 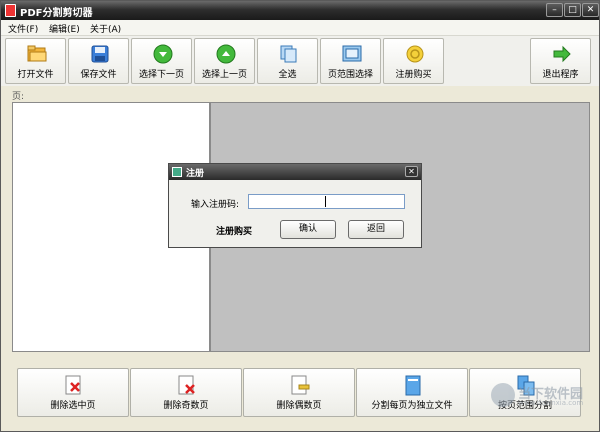 I want to click on text-caret, so click(x=325, y=201).